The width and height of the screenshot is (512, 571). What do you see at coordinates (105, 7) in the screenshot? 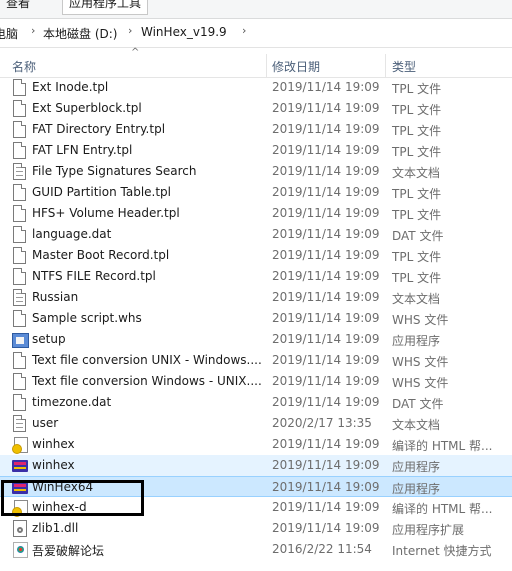
I see `tab-app-tools: 应用程序工具` at bounding box center [105, 7].